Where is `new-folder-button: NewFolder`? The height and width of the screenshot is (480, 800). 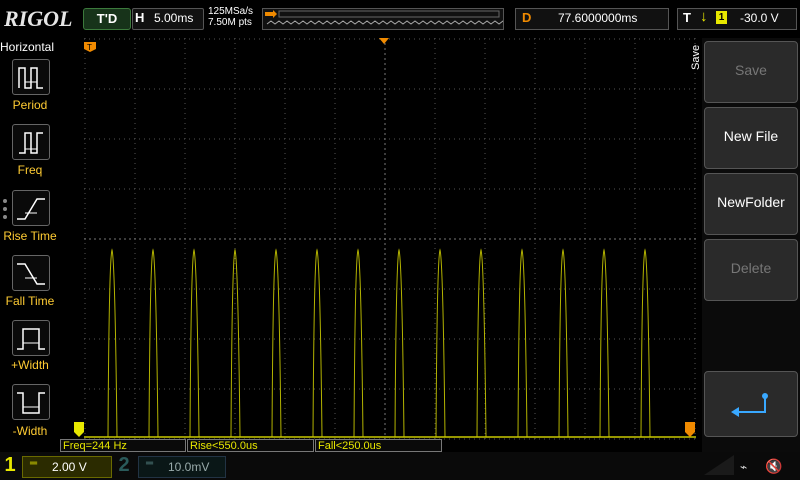 new-folder-button: NewFolder is located at coordinates (751, 204).